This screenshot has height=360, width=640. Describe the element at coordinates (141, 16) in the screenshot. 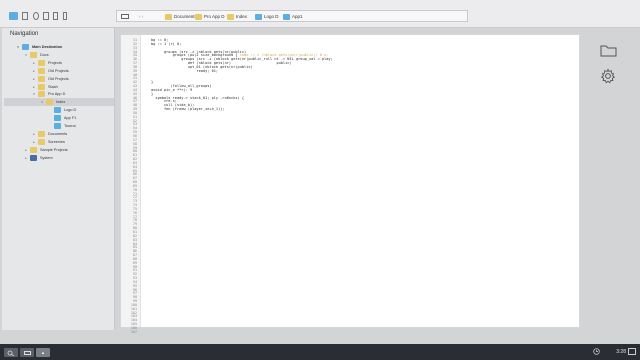

I see `nav-arrows-icon: ‹ ›` at that location.